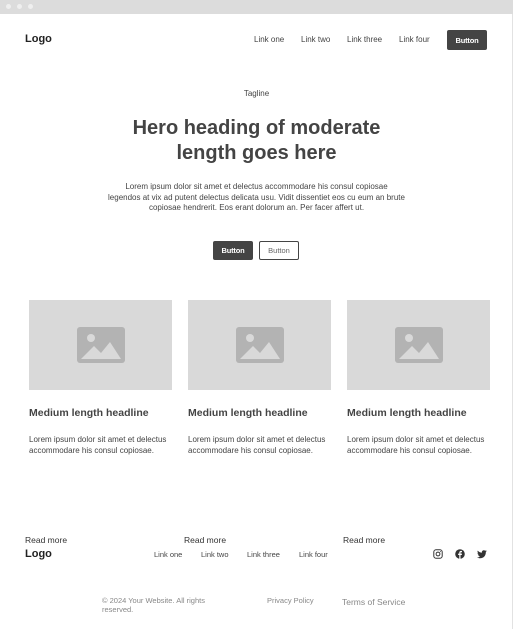  What do you see at coordinates (315, 39) in the screenshot?
I see `nav-link-two: Link two` at bounding box center [315, 39].